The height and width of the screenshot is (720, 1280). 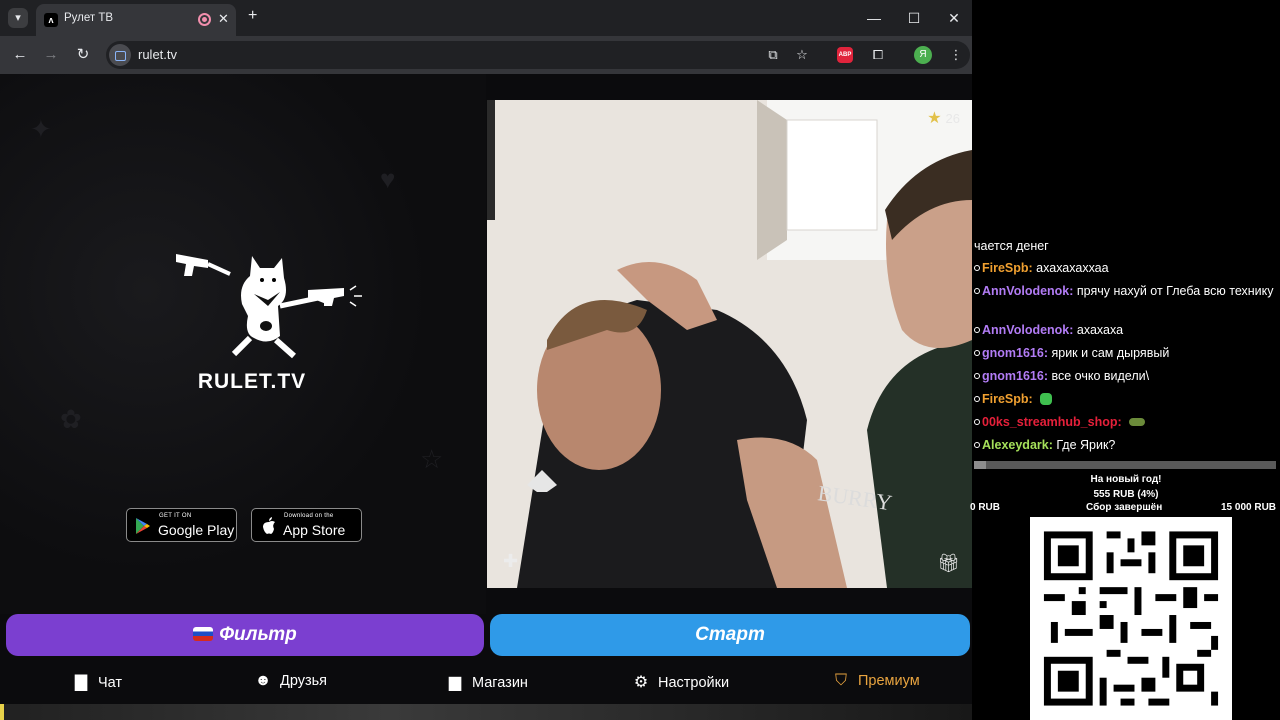 What do you see at coordinates (1099, 376) in the screenshot?
I see `chat-text: все очко видели\` at bounding box center [1099, 376].